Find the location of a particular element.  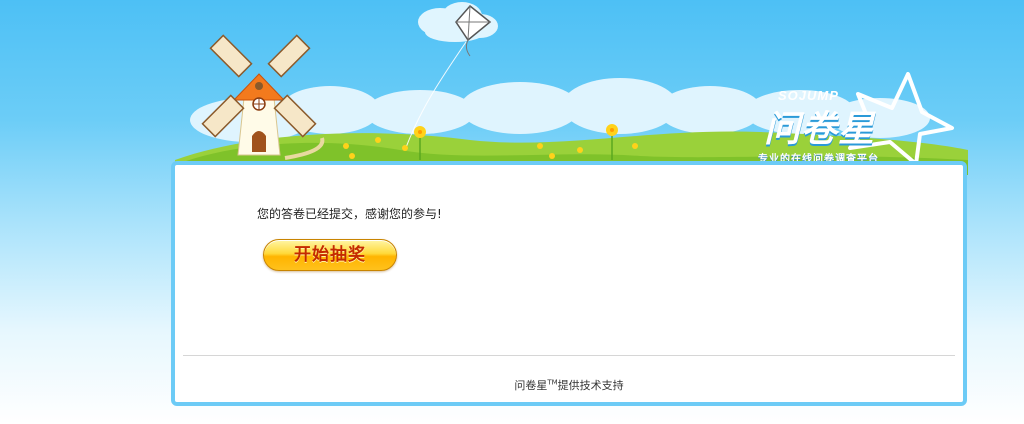

start-lottery-button: 开始抽奖 is located at coordinates (330, 255).